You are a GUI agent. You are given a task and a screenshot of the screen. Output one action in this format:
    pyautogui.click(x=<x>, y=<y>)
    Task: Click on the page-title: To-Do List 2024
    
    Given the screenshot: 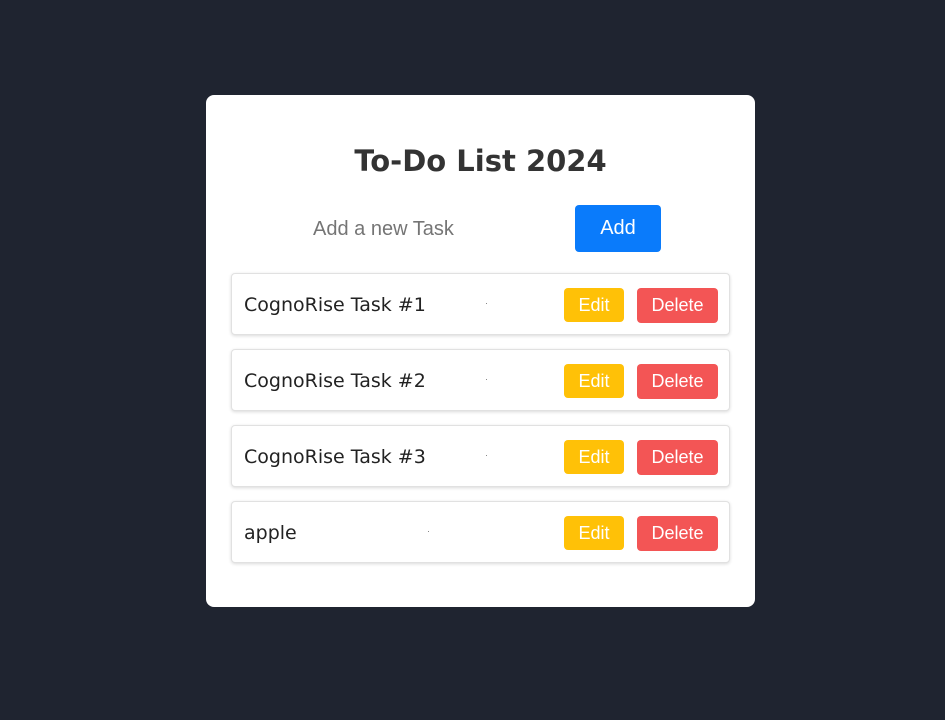 What is the action you would take?
    pyautogui.click(x=480, y=161)
    